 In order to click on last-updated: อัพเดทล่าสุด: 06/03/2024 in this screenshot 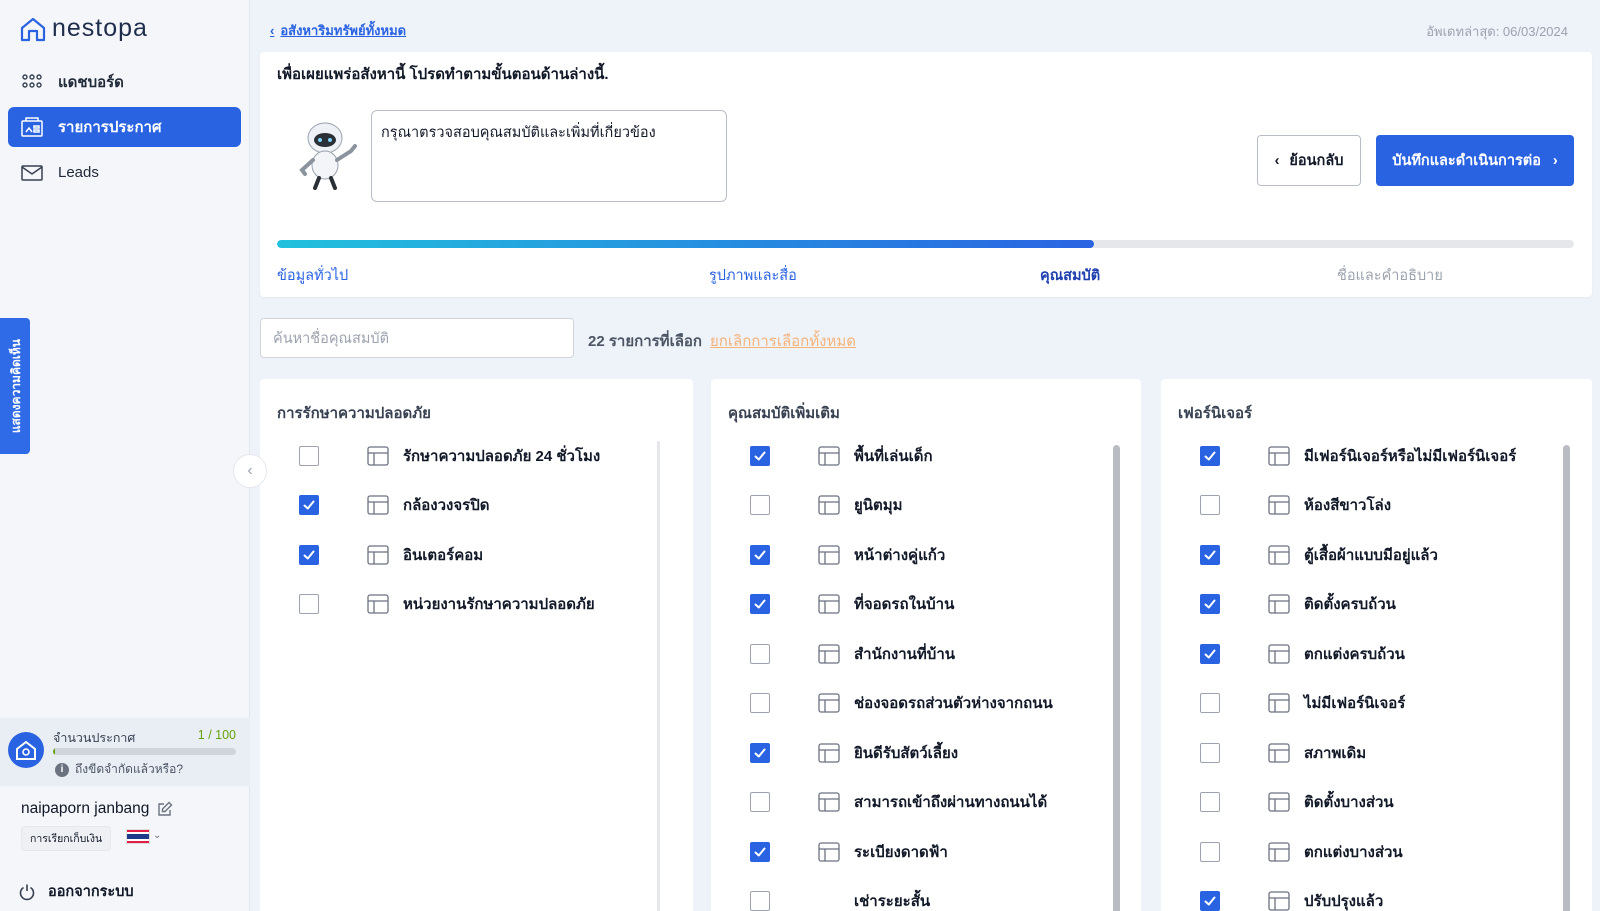, I will do `click(1497, 31)`.